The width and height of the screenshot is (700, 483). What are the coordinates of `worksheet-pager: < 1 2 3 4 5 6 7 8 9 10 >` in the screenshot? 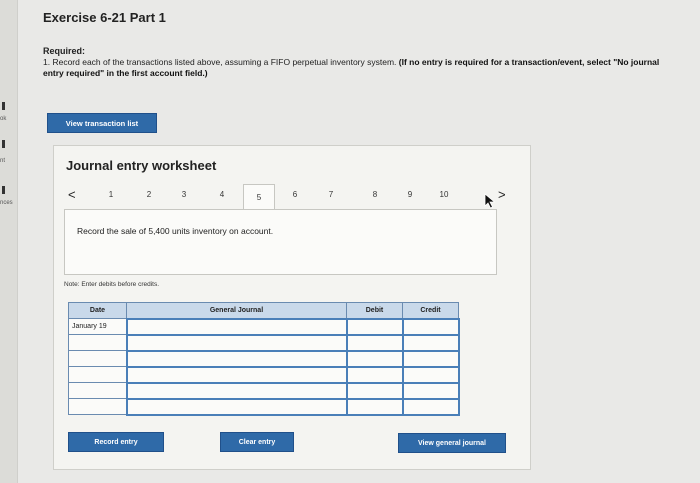 It's located at (292, 197).